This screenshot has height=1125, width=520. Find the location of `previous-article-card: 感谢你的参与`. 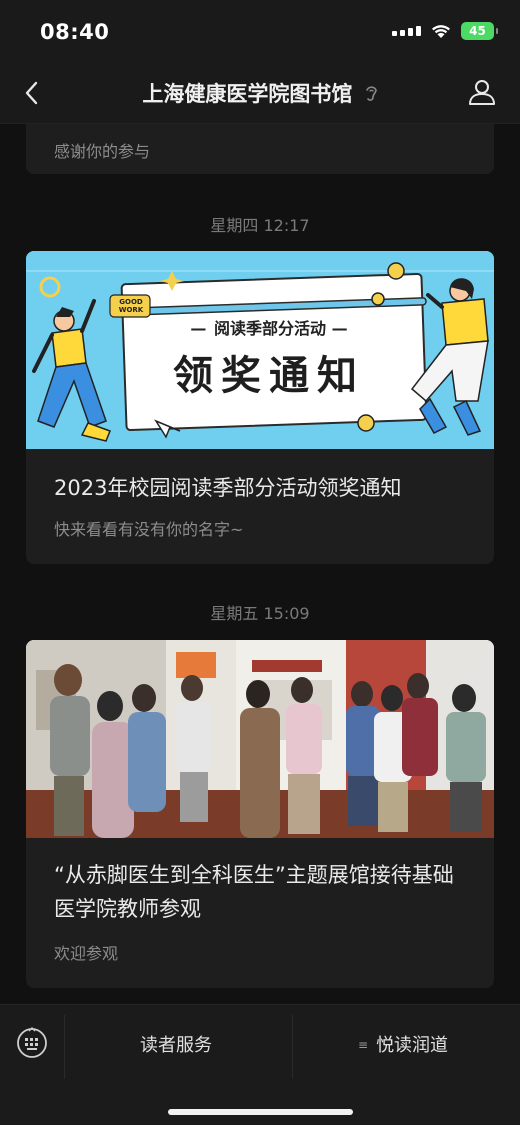

previous-article-card: 感谢你的参与 is located at coordinates (260, 149).